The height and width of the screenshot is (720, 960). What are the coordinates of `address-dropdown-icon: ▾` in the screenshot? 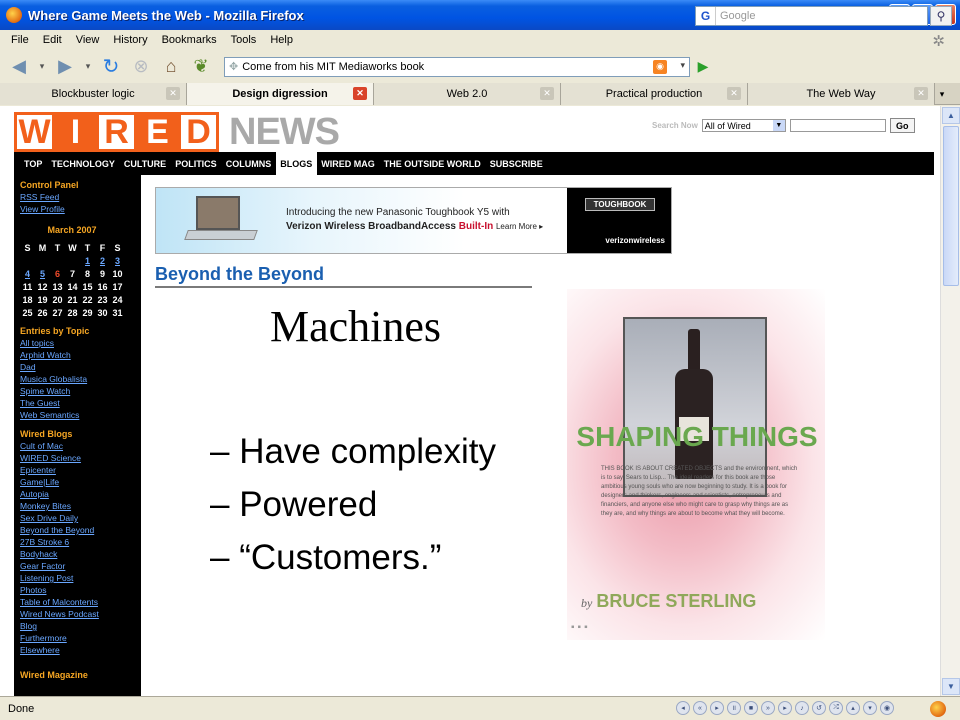 It's located at (682, 65).